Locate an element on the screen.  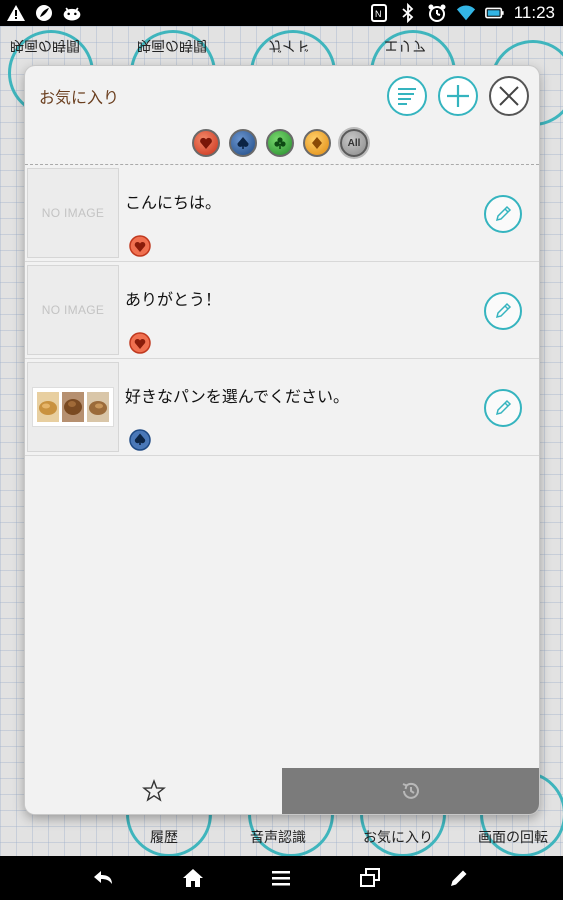
leaf-icon is located at coordinates (44, 13).